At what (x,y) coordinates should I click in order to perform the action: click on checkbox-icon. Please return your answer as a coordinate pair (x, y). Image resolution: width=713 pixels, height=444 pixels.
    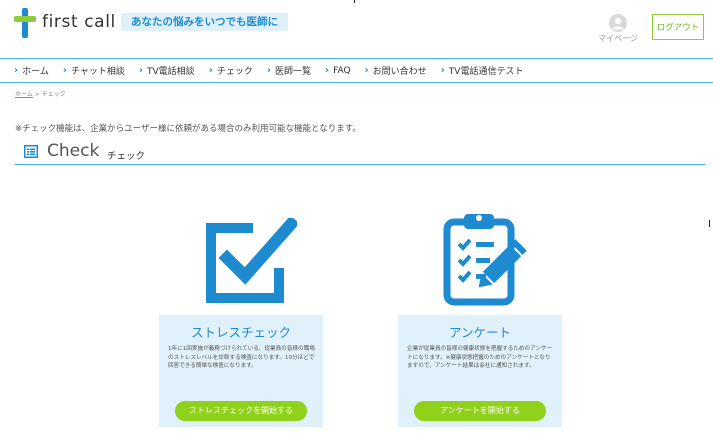
    Looking at the image, I should click on (251, 260).